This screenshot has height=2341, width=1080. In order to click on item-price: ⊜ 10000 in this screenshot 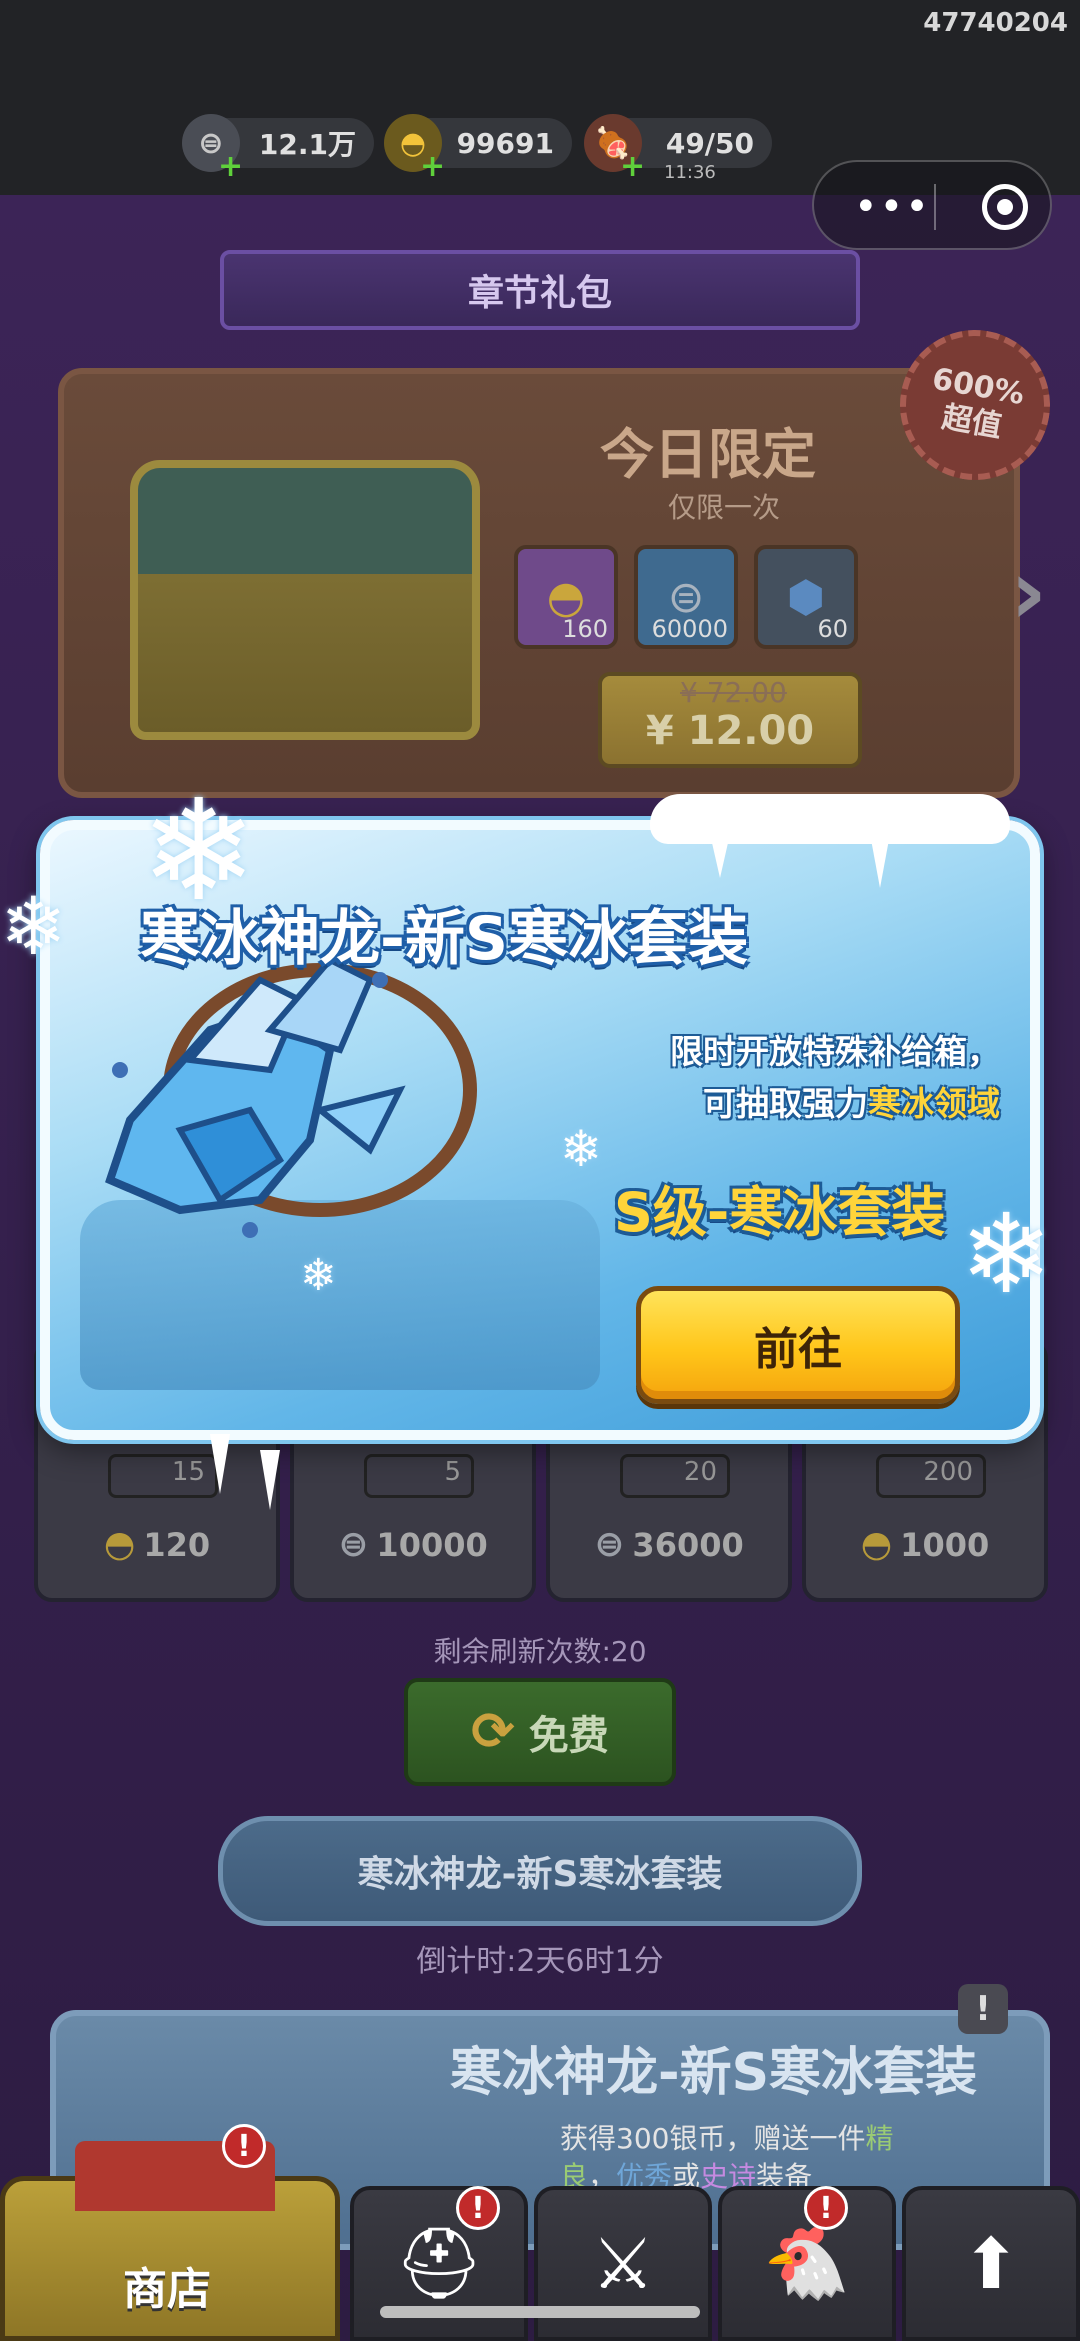, I will do `click(413, 1544)`.